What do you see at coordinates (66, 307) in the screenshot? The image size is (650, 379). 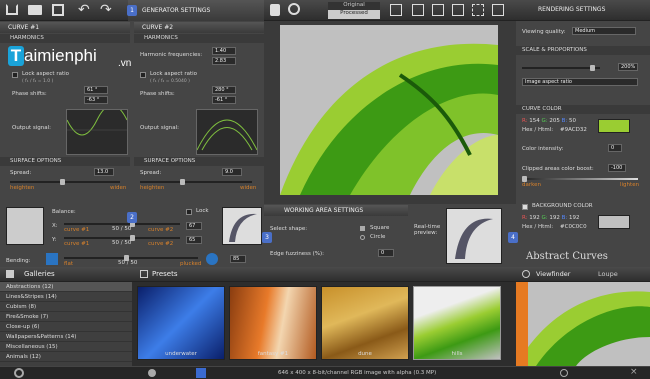 I see `gallery-item-cubism: Cubism (8)` at bounding box center [66, 307].